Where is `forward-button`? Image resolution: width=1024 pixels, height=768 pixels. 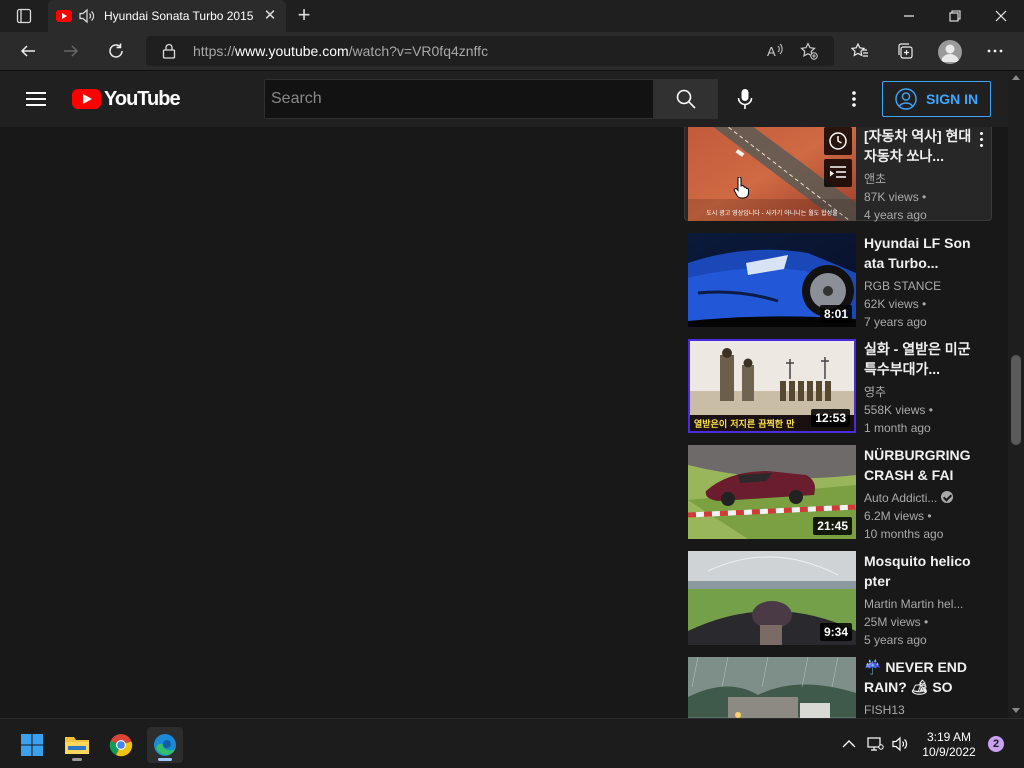
forward-button is located at coordinates (71, 51).